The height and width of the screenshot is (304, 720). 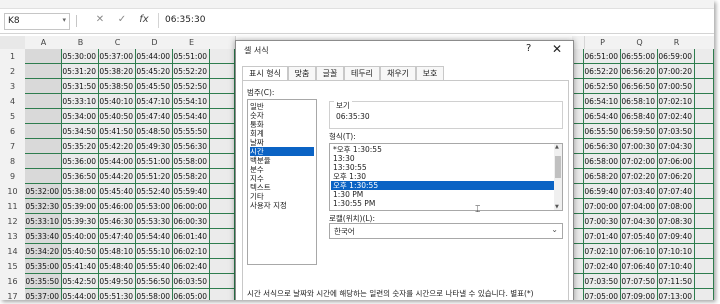 What do you see at coordinates (80, 56) in the screenshot?
I see `col-b-cell: 05:30:00` at bounding box center [80, 56].